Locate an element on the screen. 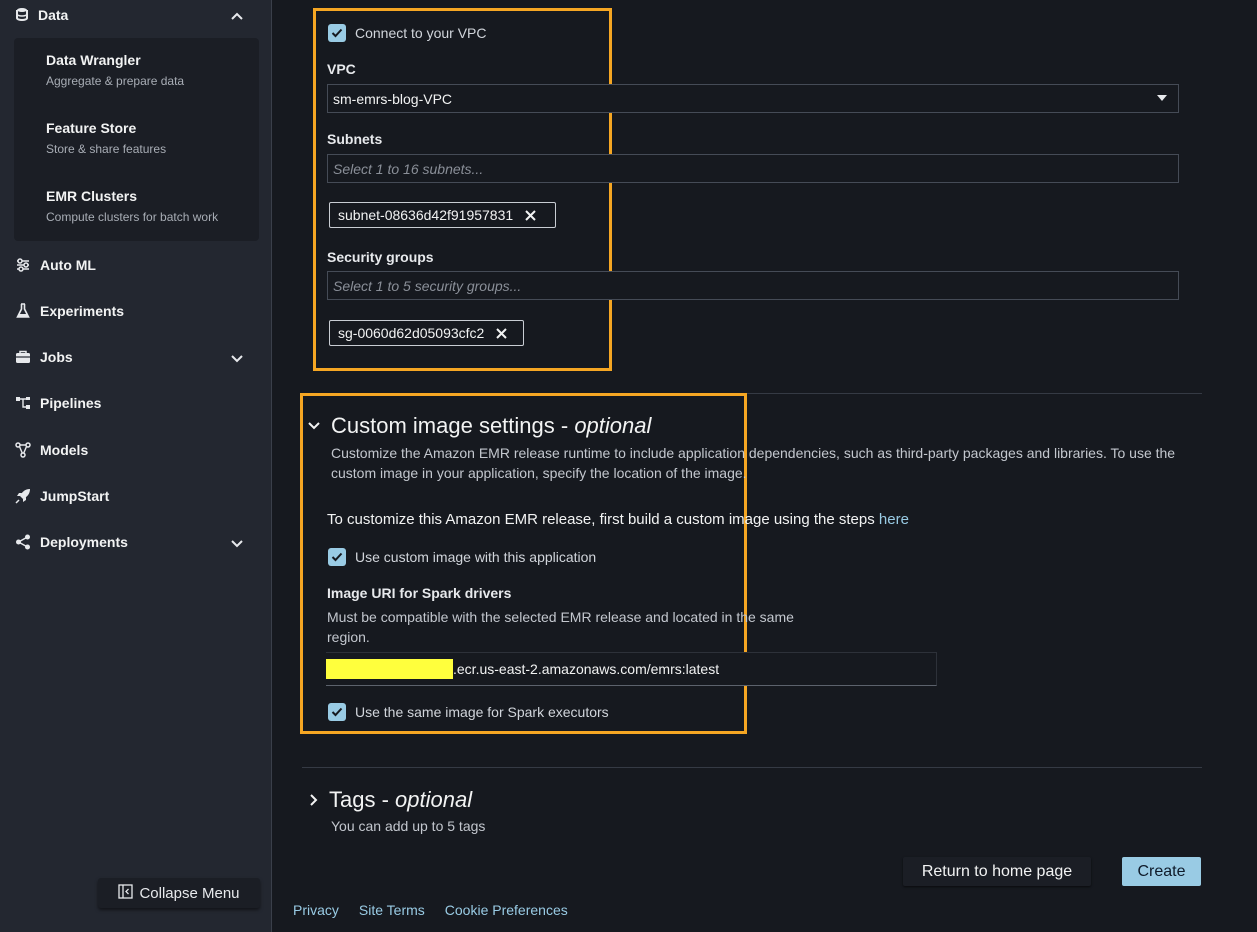 The height and width of the screenshot is (932, 1257). nav-section-data: Data is located at coordinates (42, 15).